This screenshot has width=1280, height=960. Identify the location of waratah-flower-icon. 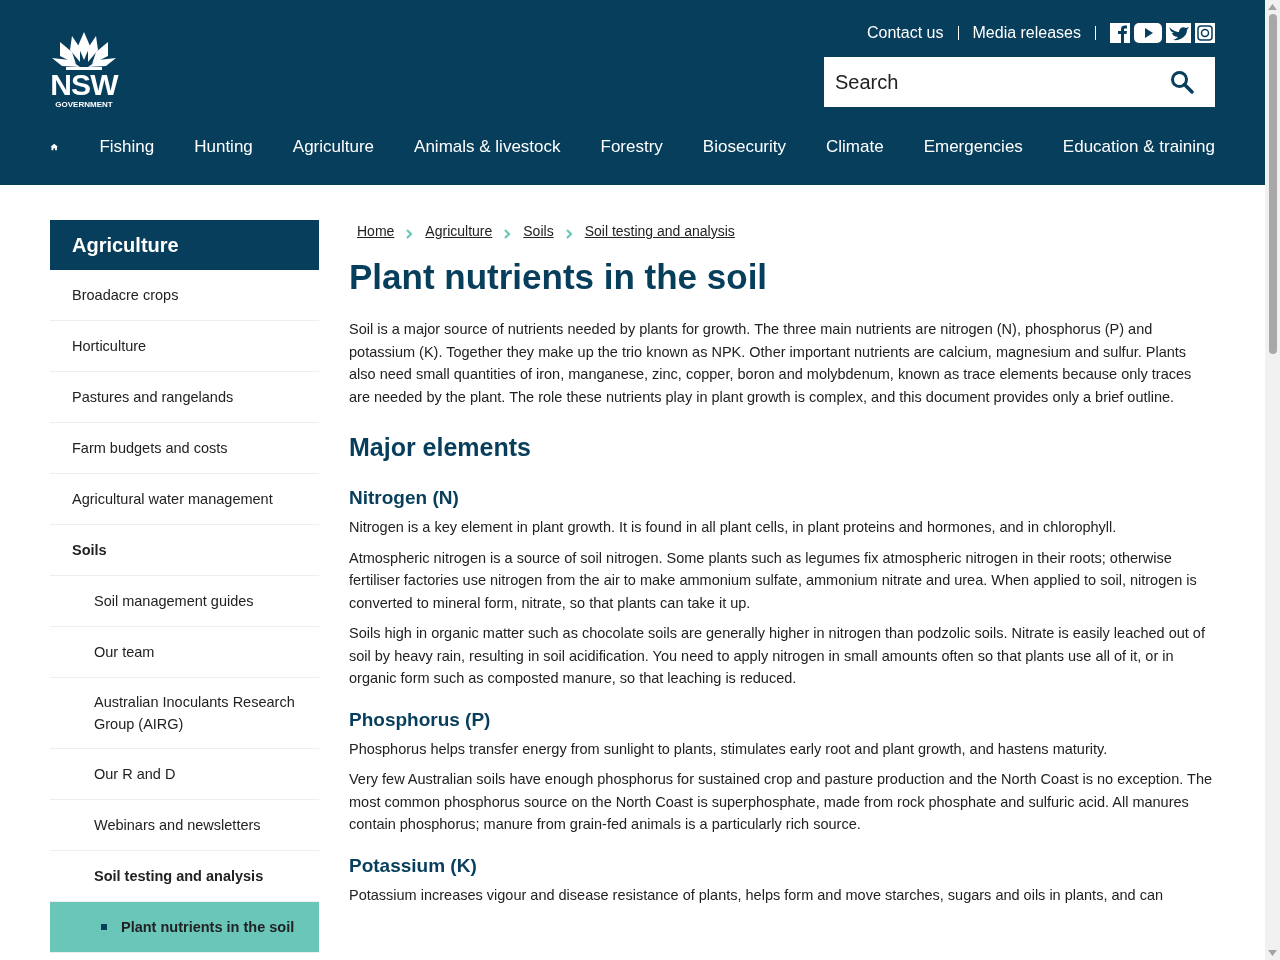
(84, 50).